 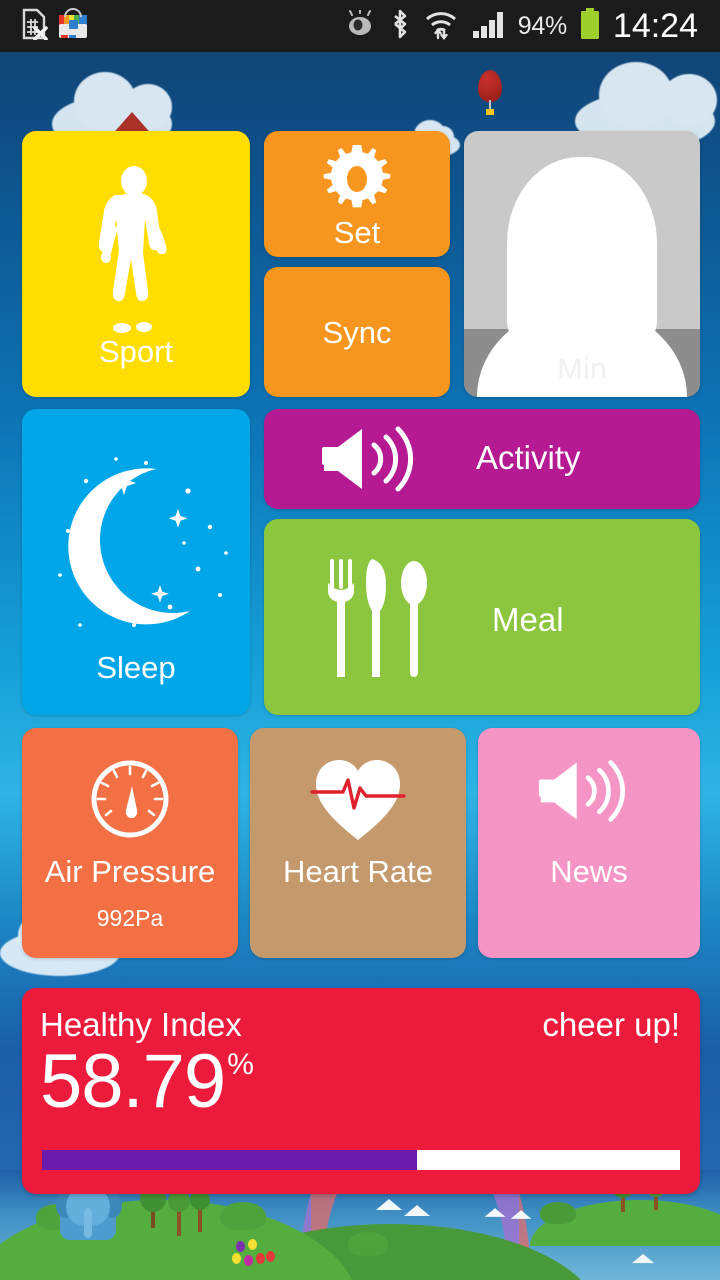 I want to click on status-bar-left-icons, so click(x=44, y=26).